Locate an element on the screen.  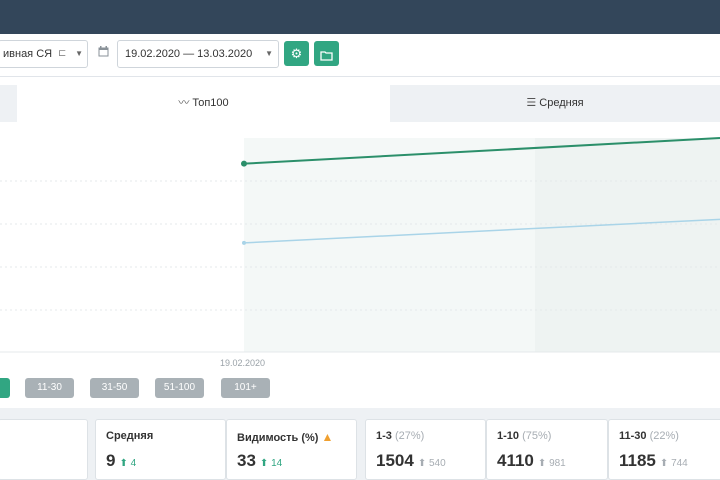
chart-tabs: 〰 Топ100 ☰ Средняя is located at coordinates (360, 103).